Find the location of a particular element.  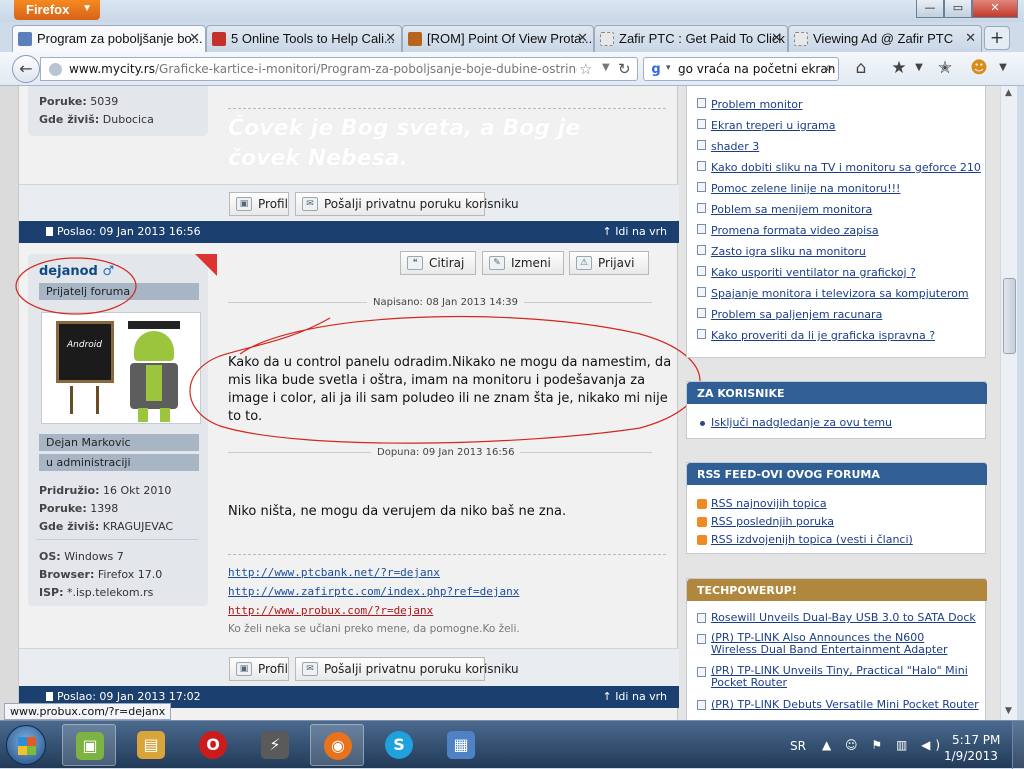

referral-link-ptcbank: http://www.ptcbank.net/?r=dejanx is located at coordinates (334, 572).